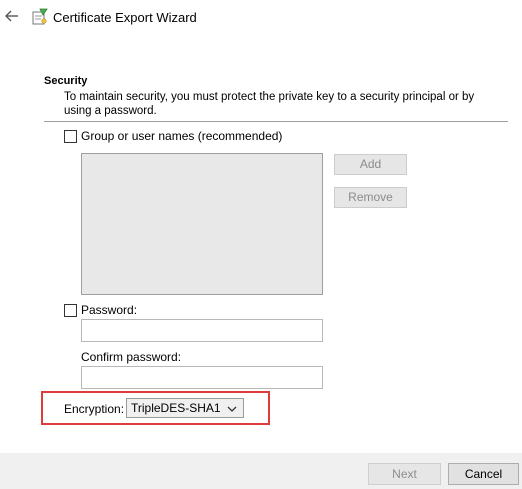 The height and width of the screenshot is (489, 522). Describe the element at coordinates (131, 357) in the screenshot. I see `confirm-password-label: Confirm password:` at that location.